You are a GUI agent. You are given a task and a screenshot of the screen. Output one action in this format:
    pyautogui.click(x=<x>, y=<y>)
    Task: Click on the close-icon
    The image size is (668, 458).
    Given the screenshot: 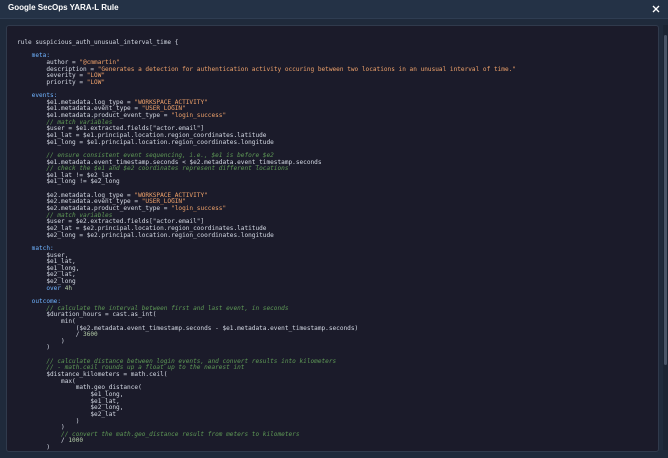 What is the action you would take?
    pyautogui.click(x=656, y=8)
    